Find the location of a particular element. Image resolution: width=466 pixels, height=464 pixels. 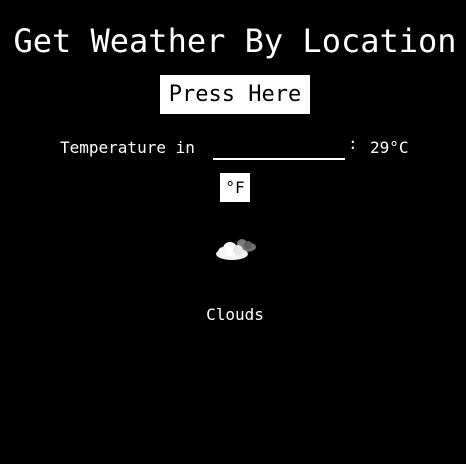

page-title: Get Weather By Location is located at coordinates (235, 41).